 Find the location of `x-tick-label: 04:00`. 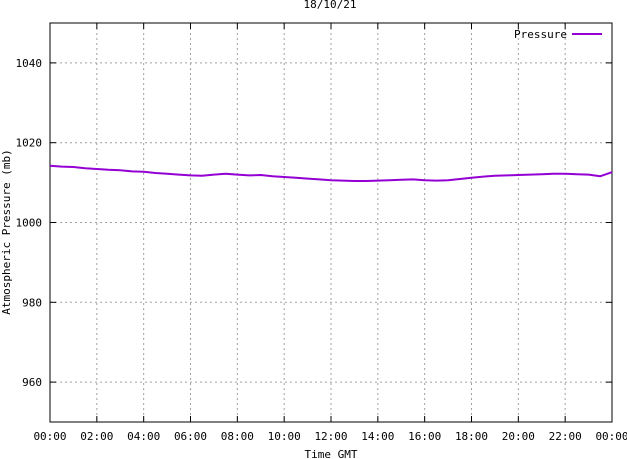

x-tick-label: 04:00 is located at coordinates (143, 436).